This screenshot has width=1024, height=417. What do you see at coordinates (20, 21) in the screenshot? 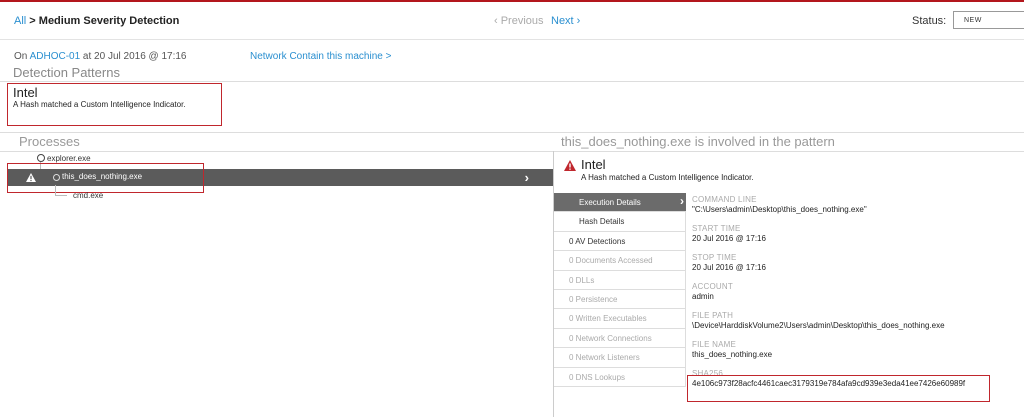
I see `breadcrumb-all-link: All` at bounding box center [20, 21].